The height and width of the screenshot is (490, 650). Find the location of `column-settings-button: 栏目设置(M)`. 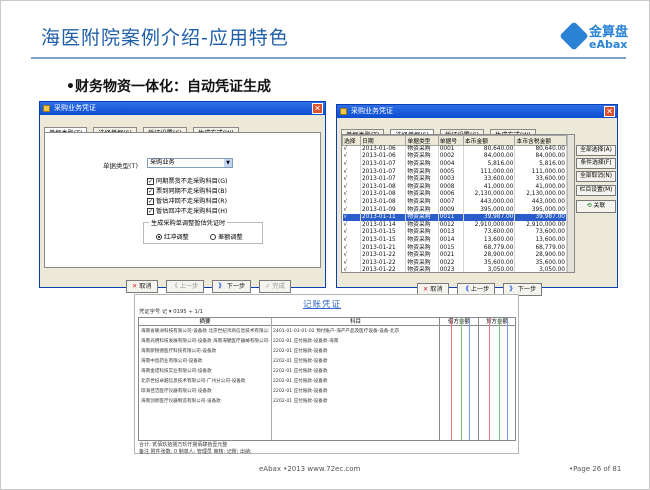

column-settings-button: 栏目设置(M) is located at coordinates (596, 190).